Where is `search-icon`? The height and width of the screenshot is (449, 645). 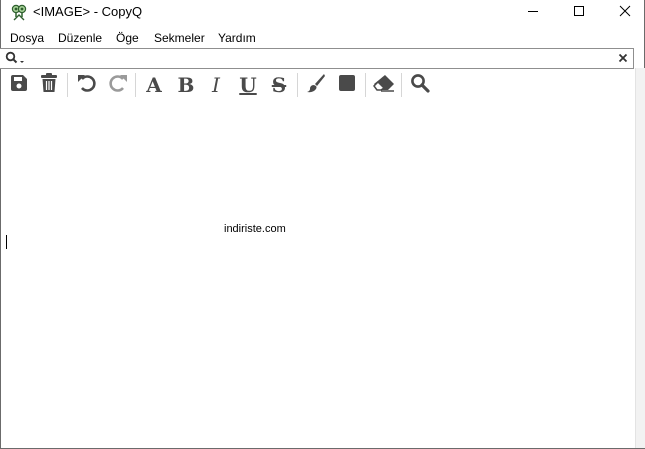 search-icon is located at coordinates (16, 58).